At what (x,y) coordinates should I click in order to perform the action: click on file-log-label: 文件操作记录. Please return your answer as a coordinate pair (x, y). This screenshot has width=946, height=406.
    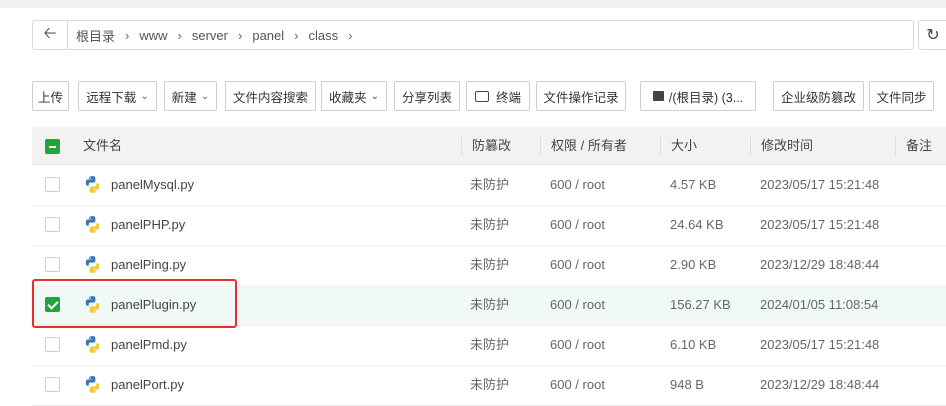
    Looking at the image, I should click on (581, 97).